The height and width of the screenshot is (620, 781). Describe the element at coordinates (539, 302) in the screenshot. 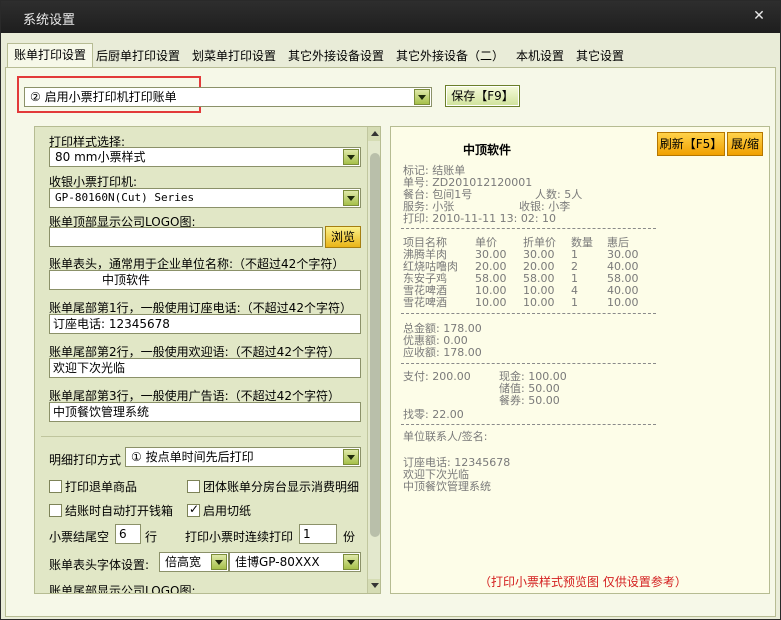

I see `item-discount-price: 10.00` at that location.